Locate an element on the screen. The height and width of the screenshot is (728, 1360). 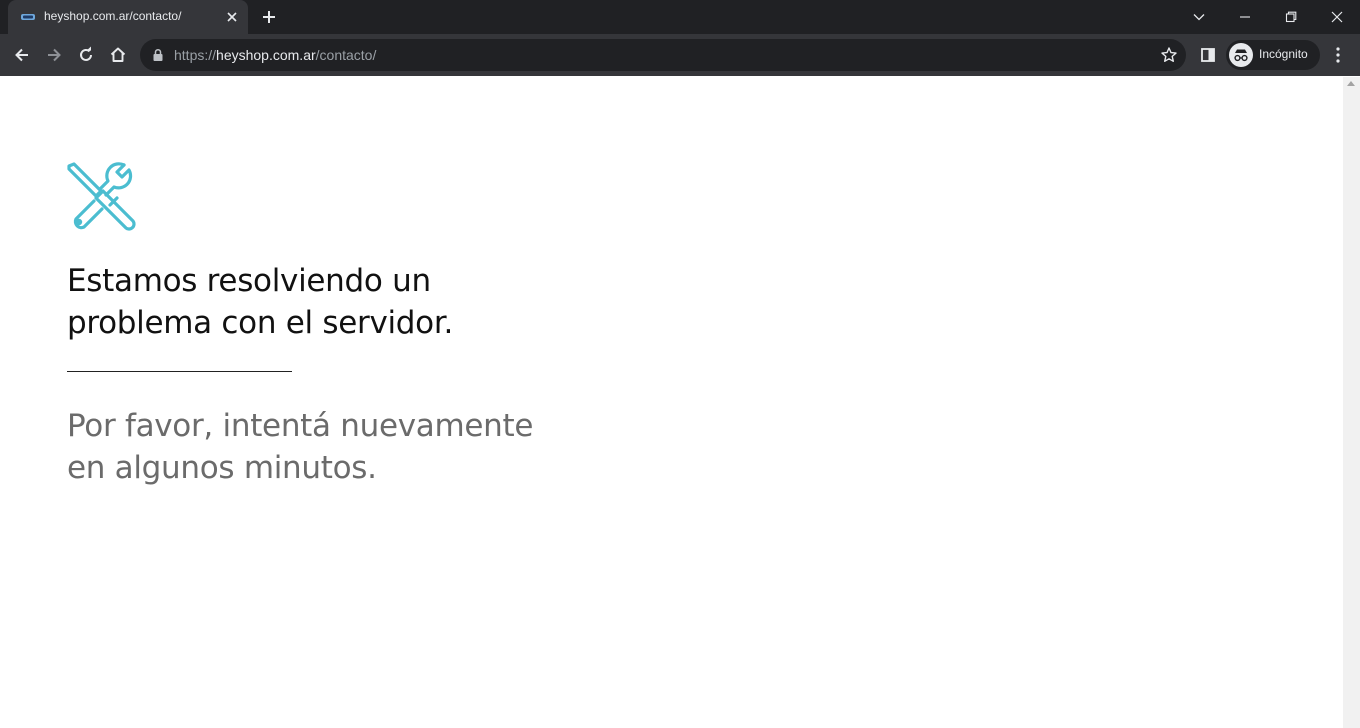
url-text: https://heyshop.com.ar/contacto/ is located at coordinates (275, 55).